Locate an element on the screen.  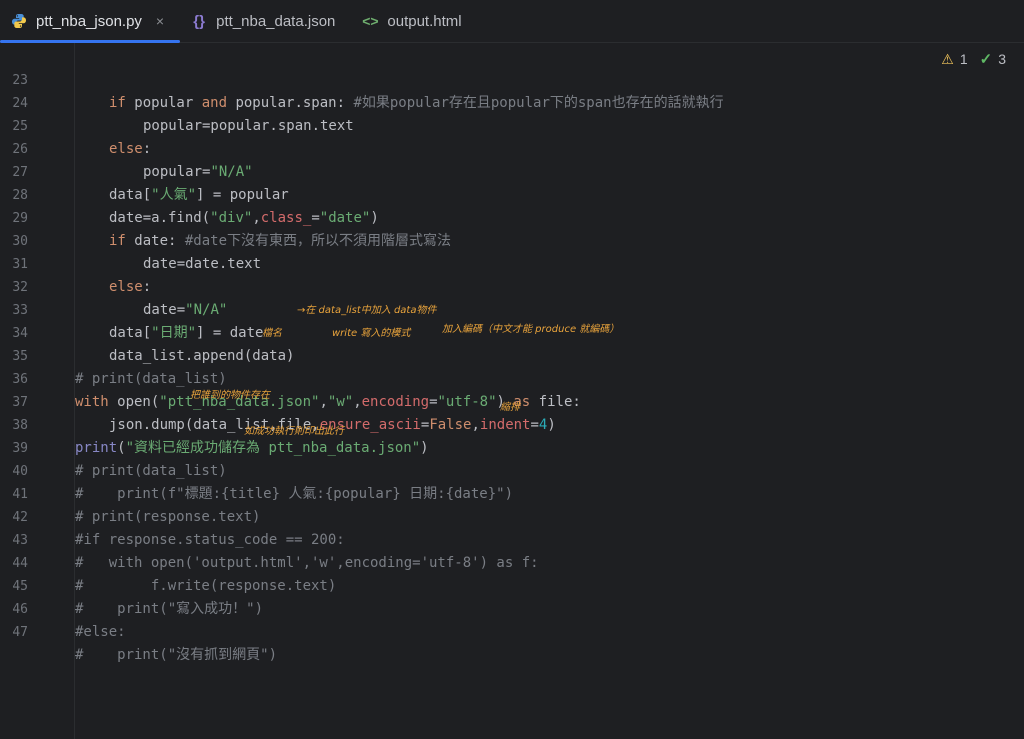
comment: #if response.status_code == 200: is located at coordinates (210, 540).